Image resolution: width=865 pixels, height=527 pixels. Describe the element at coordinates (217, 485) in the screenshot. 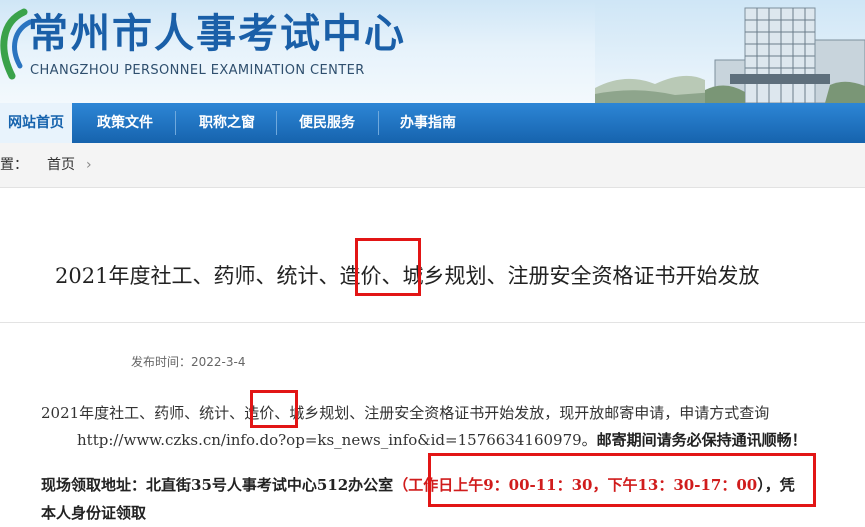

I see `pickup-address: 现场领取地址：北直街35号人事考试中心512办公室` at that location.